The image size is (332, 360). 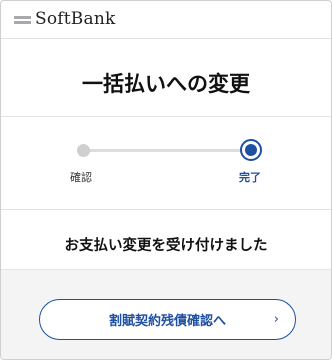 What do you see at coordinates (75, 19) in the screenshot?
I see `brand-logo-text: SoftBank` at bounding box center [75, 19].